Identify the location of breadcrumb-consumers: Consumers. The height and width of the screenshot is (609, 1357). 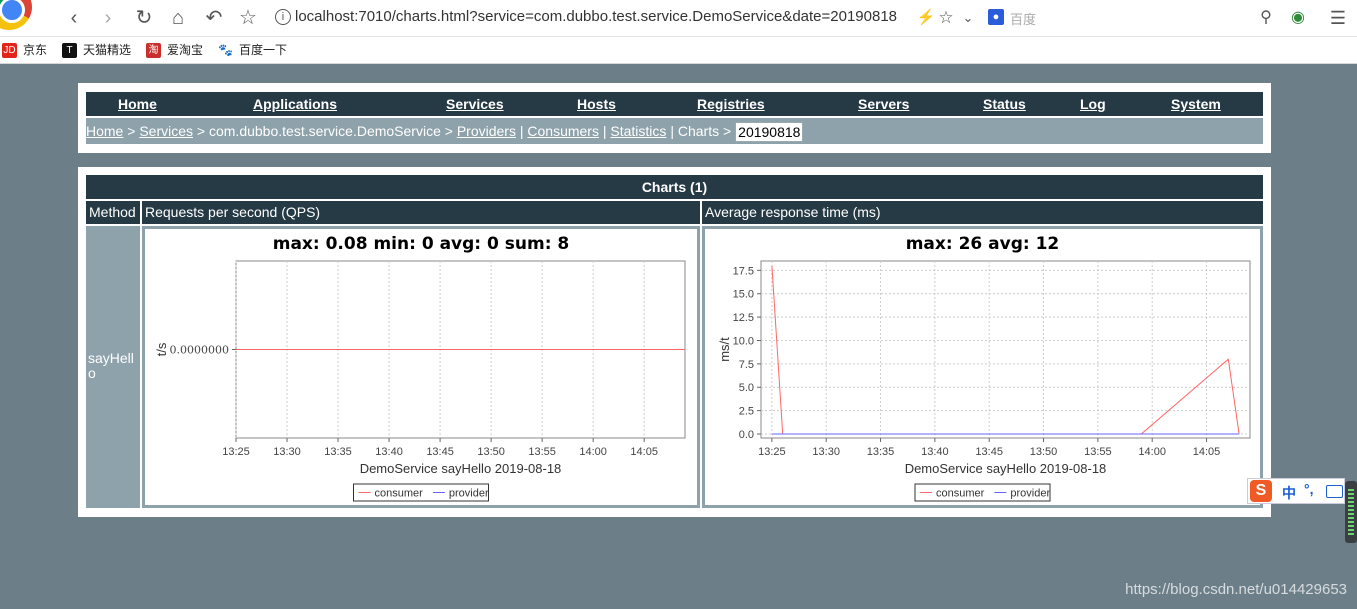
(563, 131).